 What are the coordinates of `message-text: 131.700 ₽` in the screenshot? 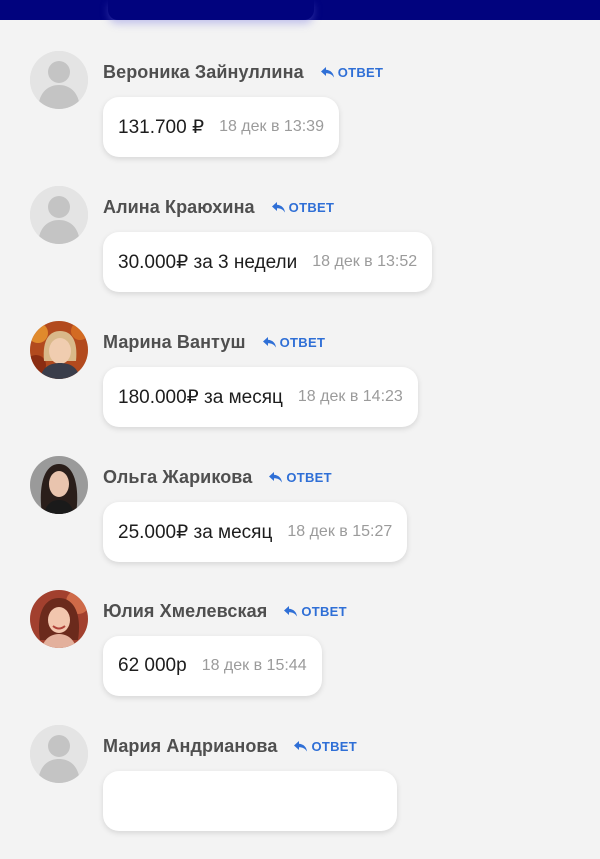 It's located at (161, 127).